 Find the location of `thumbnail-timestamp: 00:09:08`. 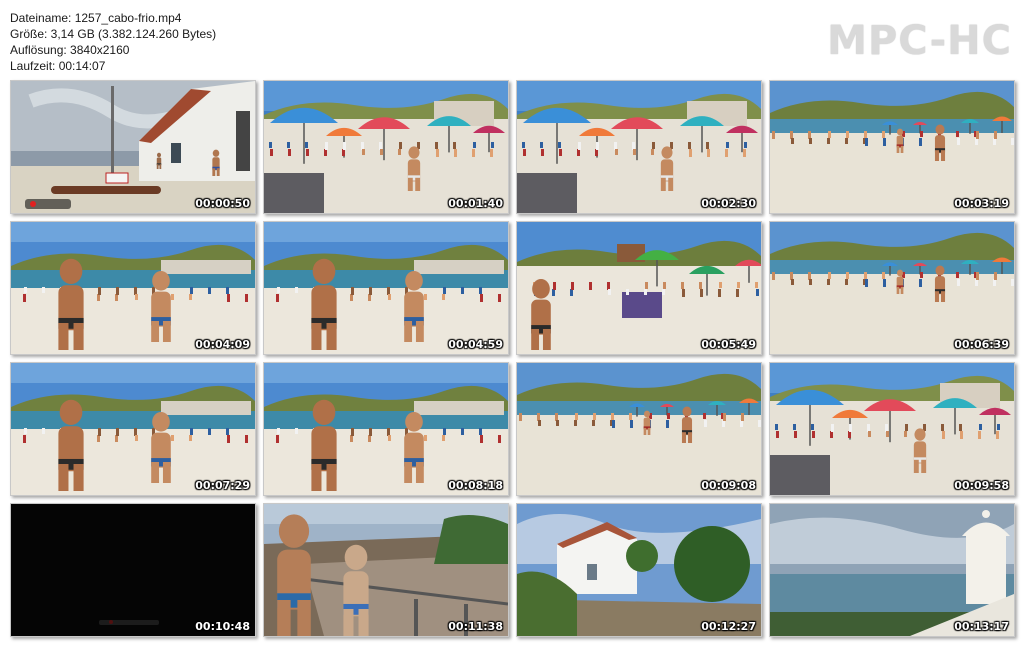

thumbnail-timestamp: 00:09:08 is located at coordinates (728, 485).